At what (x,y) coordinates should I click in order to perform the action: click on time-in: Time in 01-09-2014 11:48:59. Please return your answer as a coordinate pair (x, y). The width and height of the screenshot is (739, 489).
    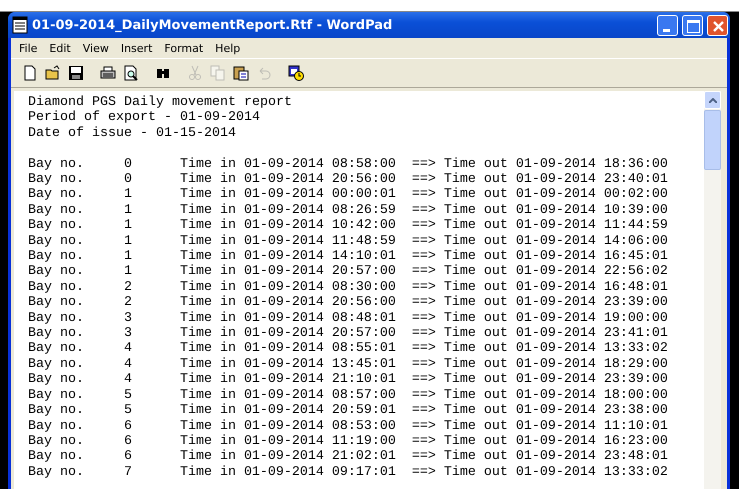
    Looking at the image, I should click on (288, 241).